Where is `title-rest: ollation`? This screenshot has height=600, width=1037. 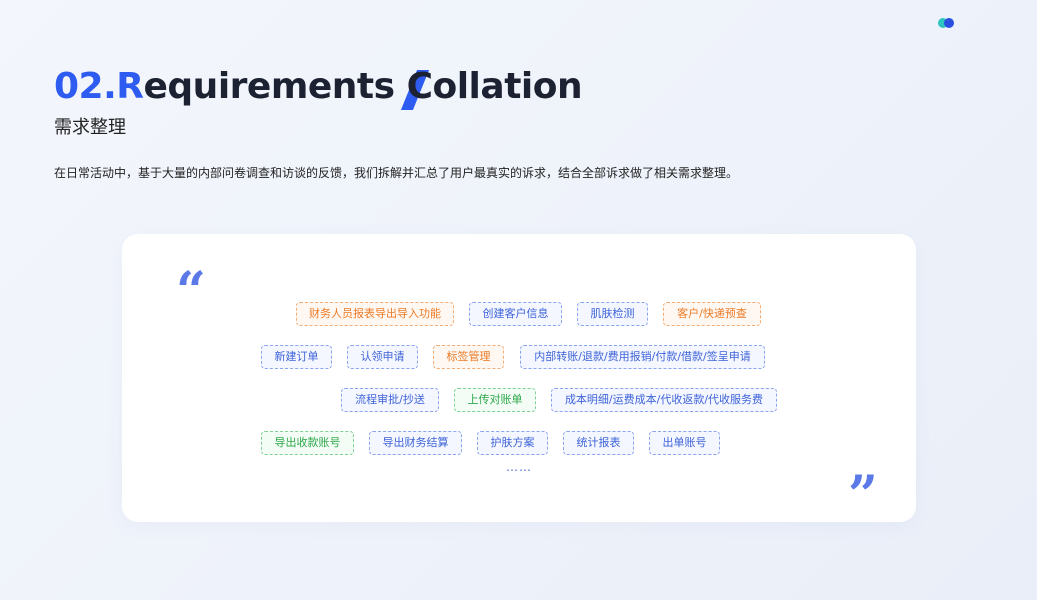
title-rest: ollation is located at coordinates (507, 86).